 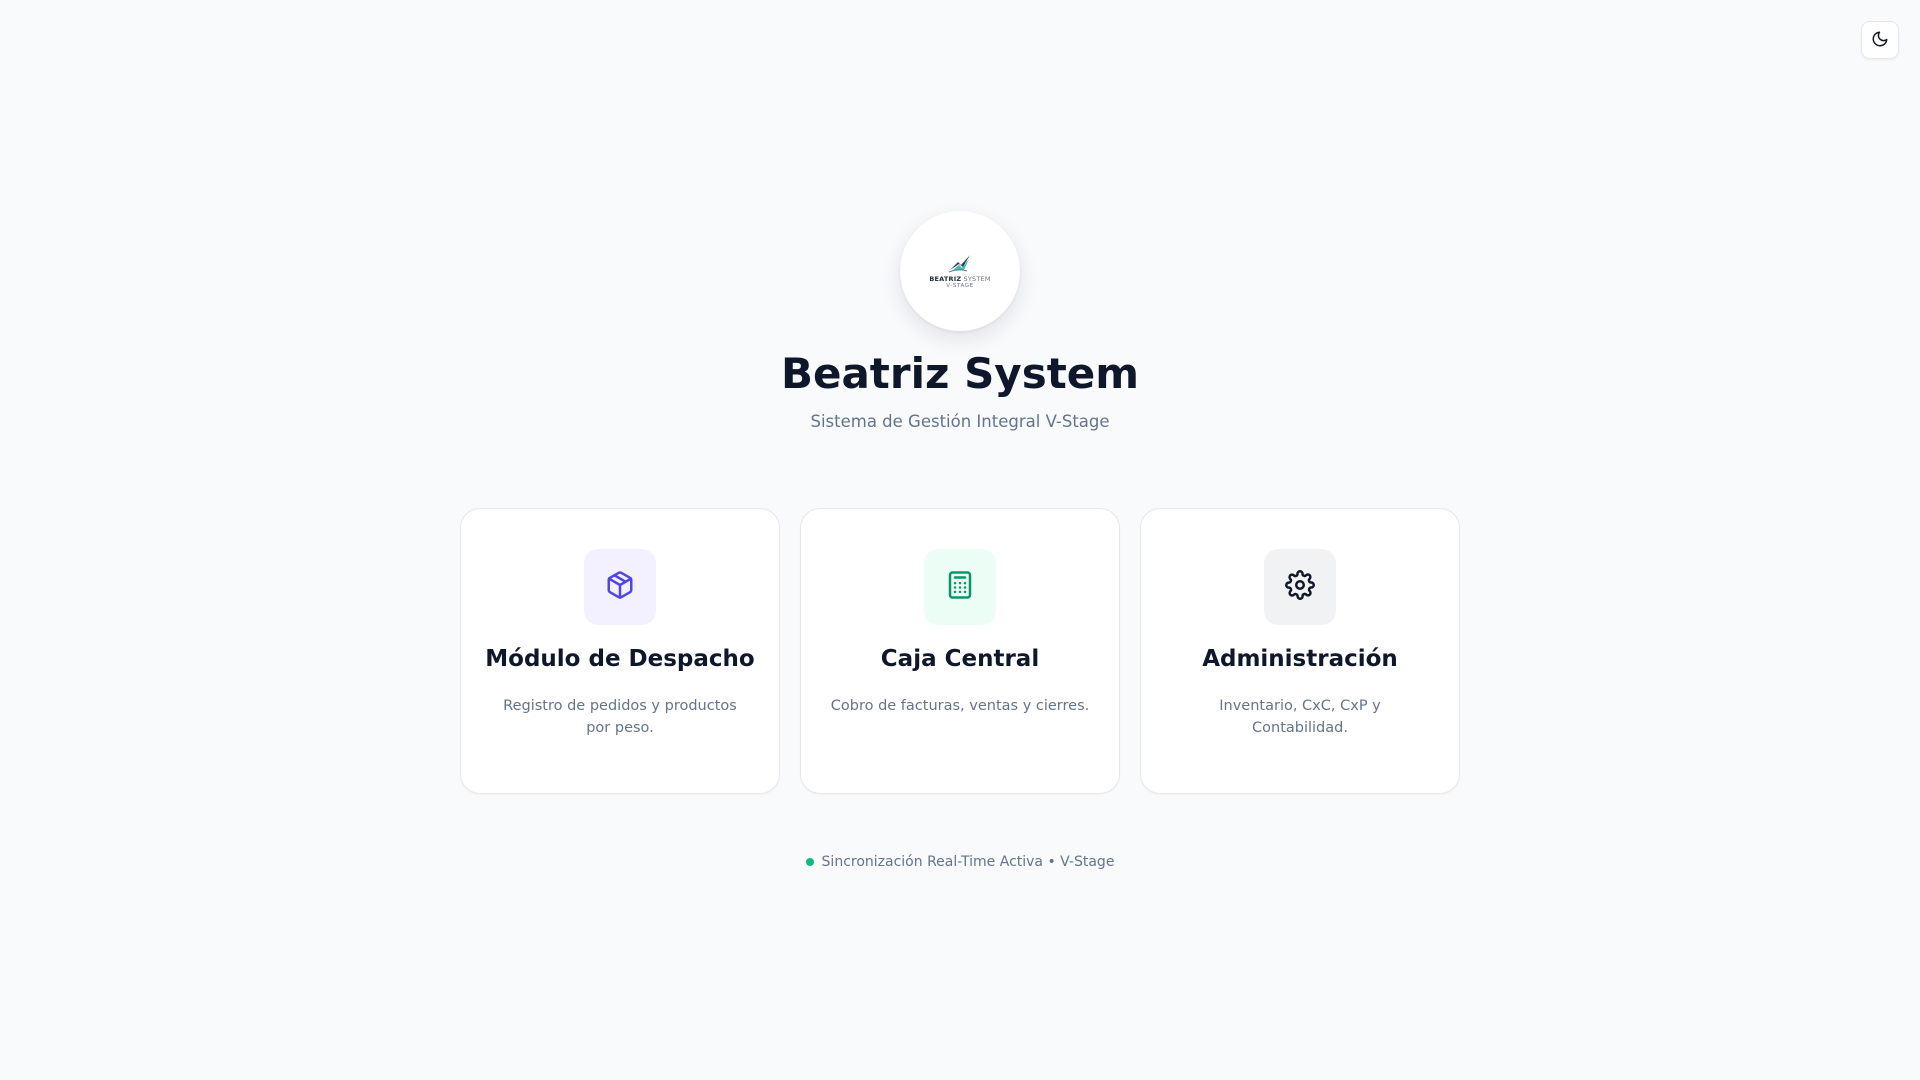 I want to click on module-description: Cobro de facturas, ventas y cierres., so click(x=960, y=706).